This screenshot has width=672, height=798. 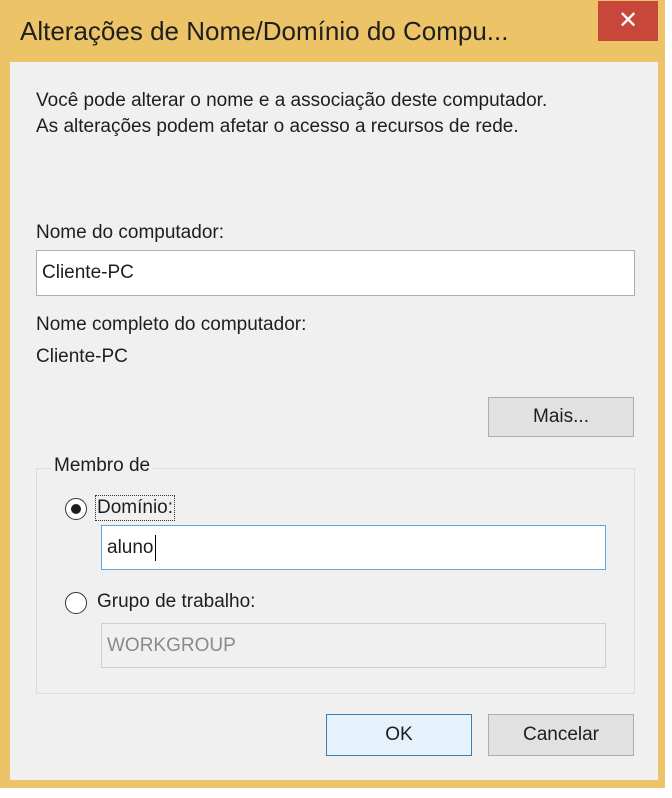 What do you see at coordinates (353, 645) in the screenshot?
I see `workgroup-input: WORKGROUP` at bounding box center [353, 645].